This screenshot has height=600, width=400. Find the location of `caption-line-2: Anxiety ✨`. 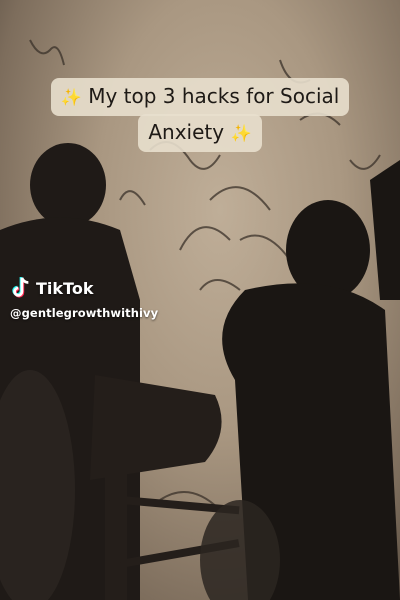

caption-line-2: Anxiety ✨ is located at coordinates (200, 133).